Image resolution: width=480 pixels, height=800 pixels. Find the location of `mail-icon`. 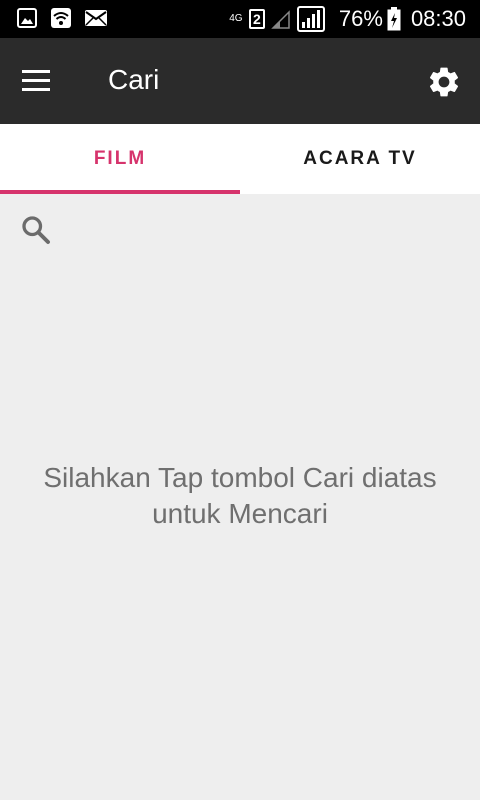

mail-icon is located at coordinates (96, 18).